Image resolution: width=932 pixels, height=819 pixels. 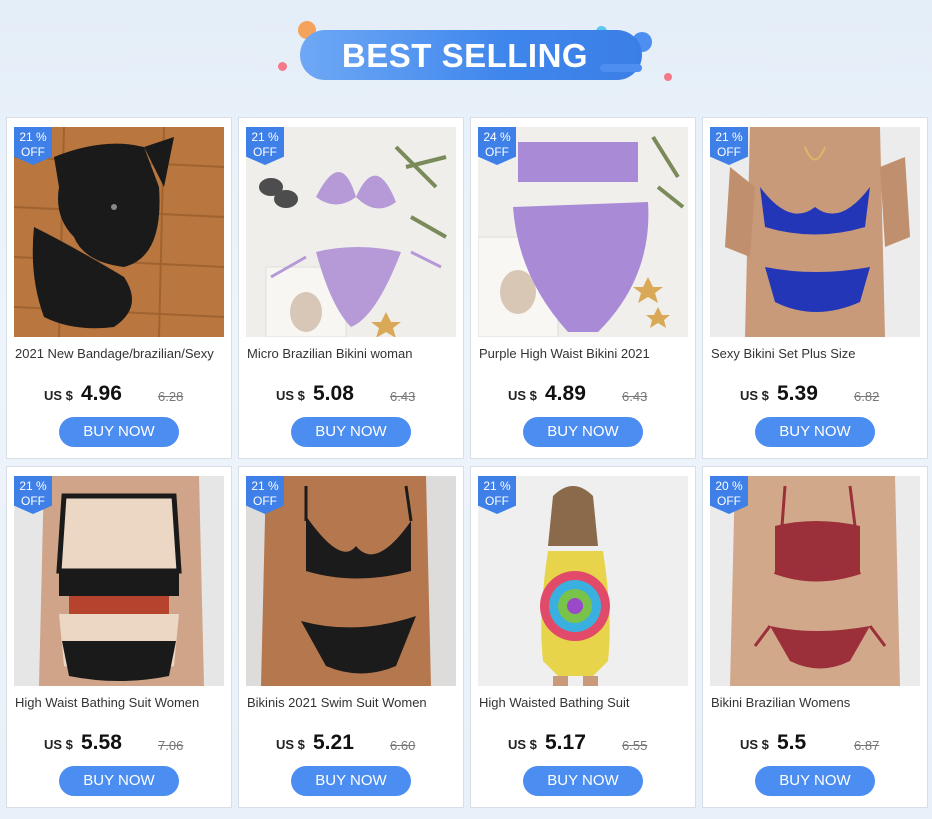 I want to click on price-row: US $ 5.21 6.60, so click(x=351, y=745).